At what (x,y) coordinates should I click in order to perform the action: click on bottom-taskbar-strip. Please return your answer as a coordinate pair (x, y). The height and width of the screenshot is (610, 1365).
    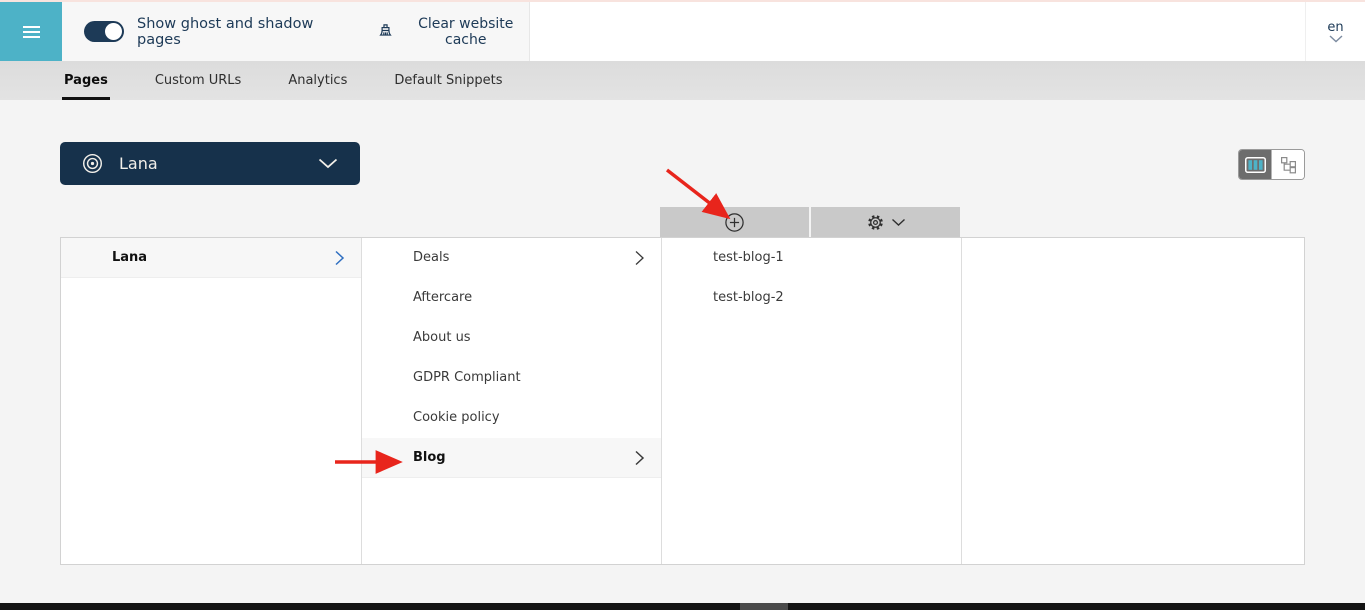
    Looking at the image, I should click on (682, 606).